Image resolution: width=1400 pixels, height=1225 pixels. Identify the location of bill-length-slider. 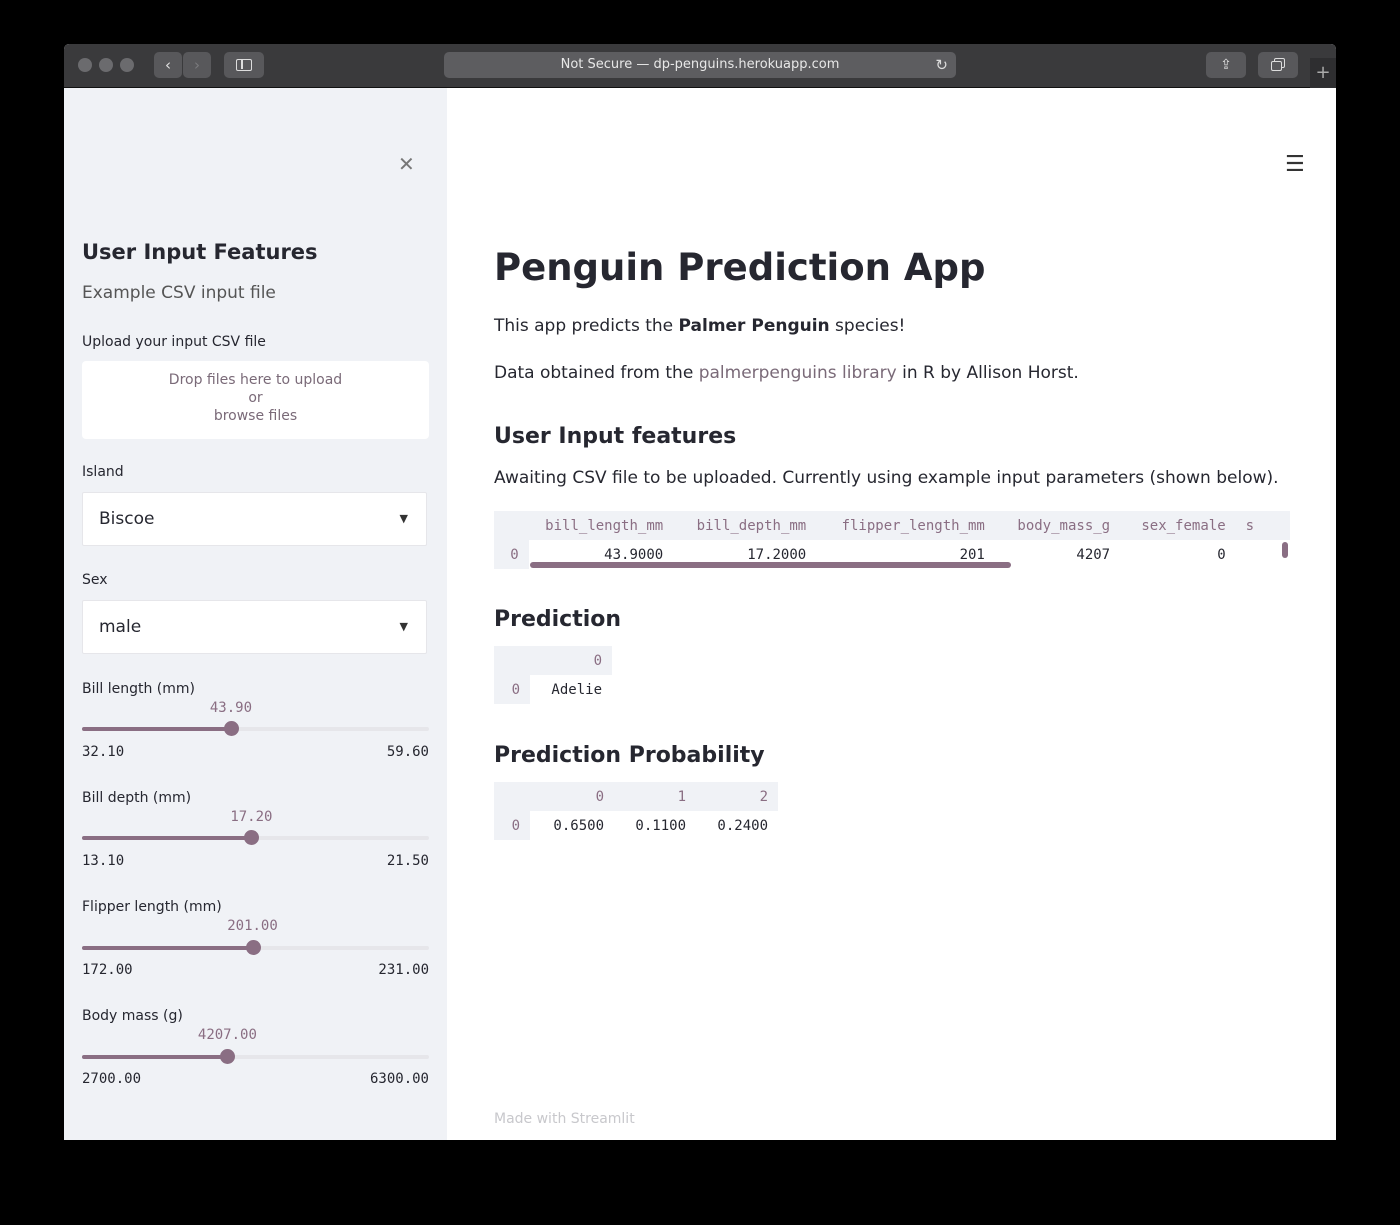
(255, 728).